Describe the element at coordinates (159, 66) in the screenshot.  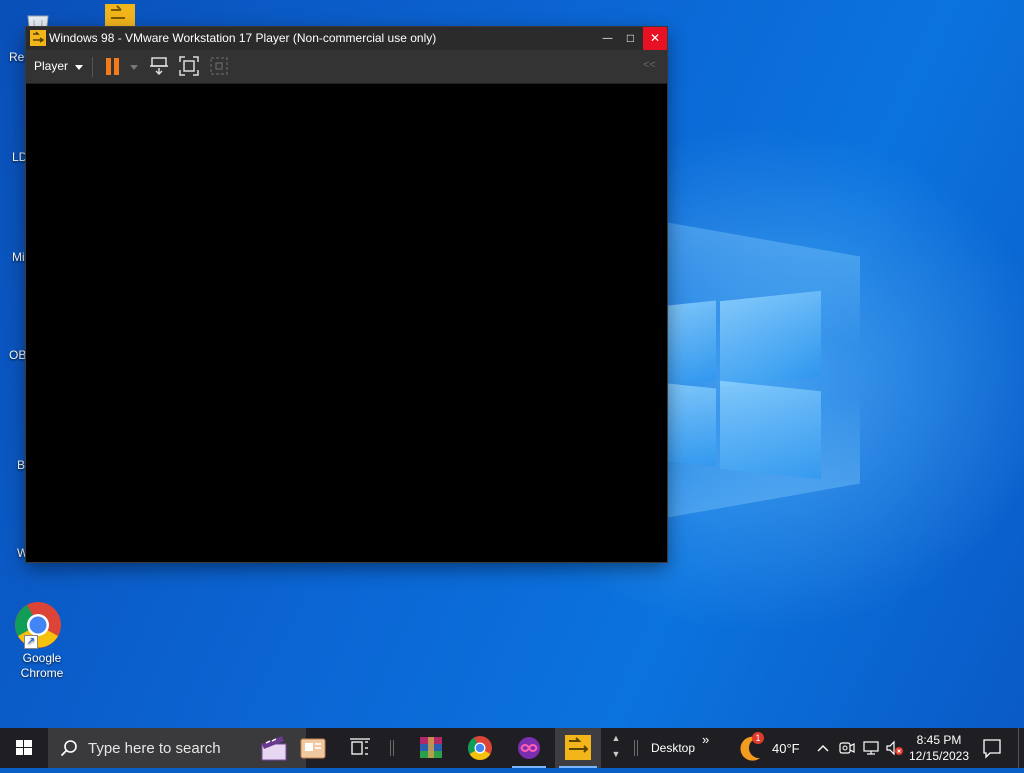
I see `send-ctrl-alt-del-icon` at that location.